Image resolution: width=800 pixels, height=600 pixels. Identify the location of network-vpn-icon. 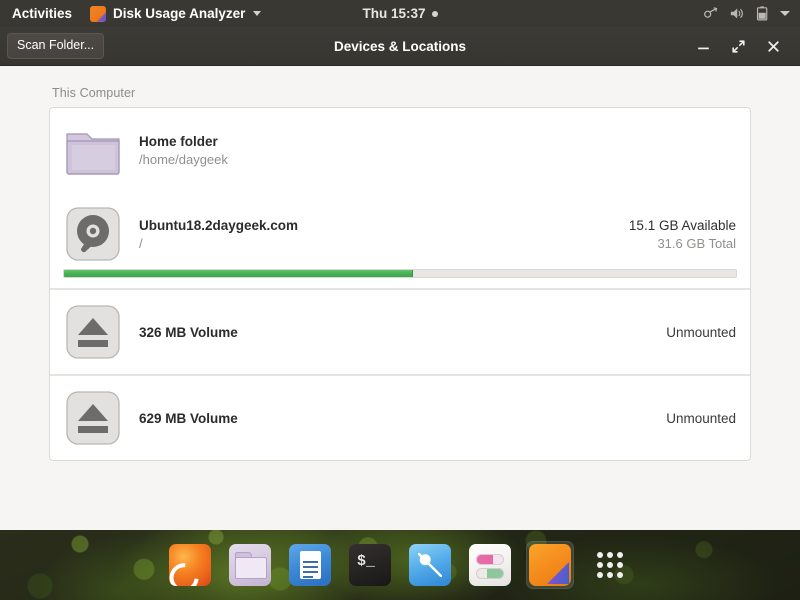
(711, 12).